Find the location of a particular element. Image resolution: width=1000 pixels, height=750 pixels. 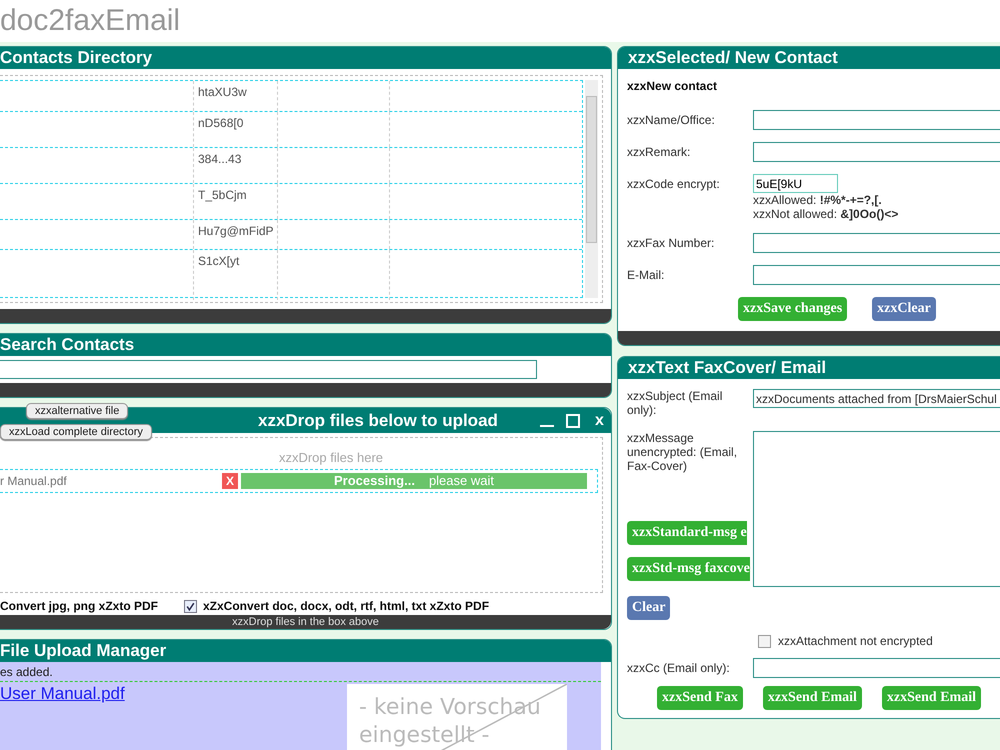

table-cell: 384...43 is located at coordinates (235, 165).